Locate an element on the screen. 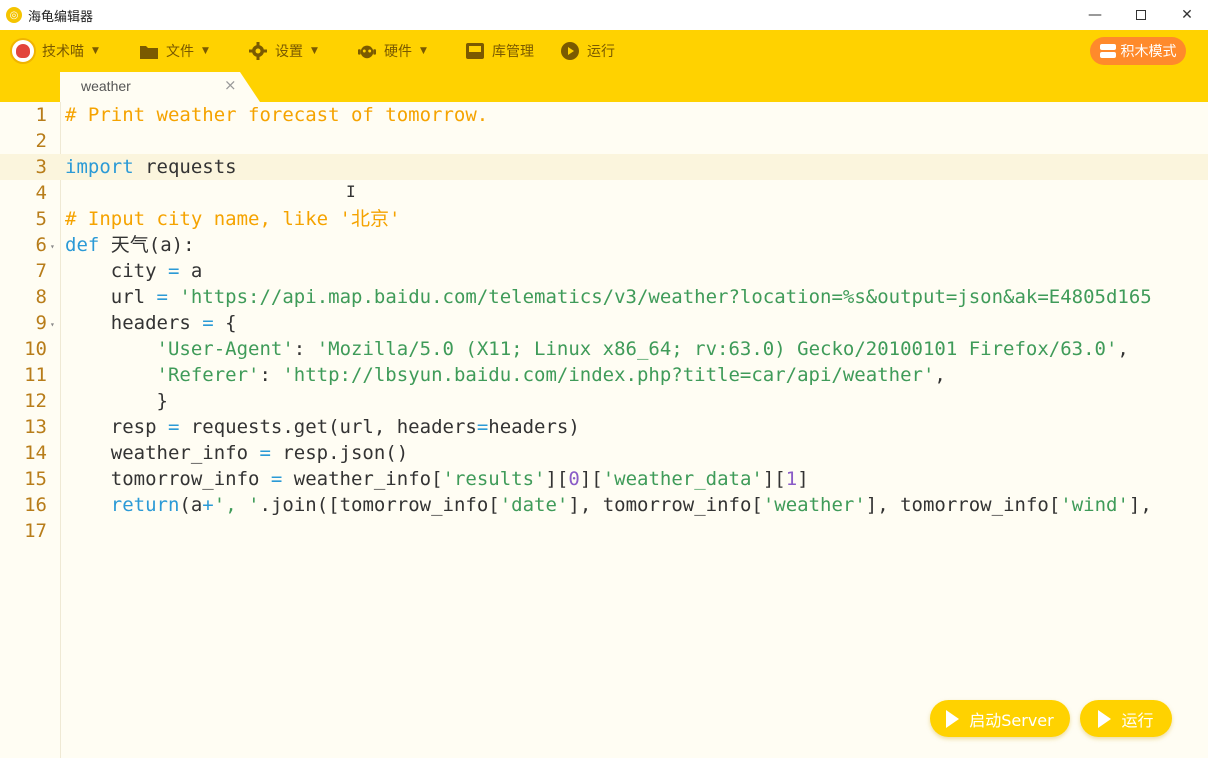  tab-close-icon: × is located at coordinates (230, 85).